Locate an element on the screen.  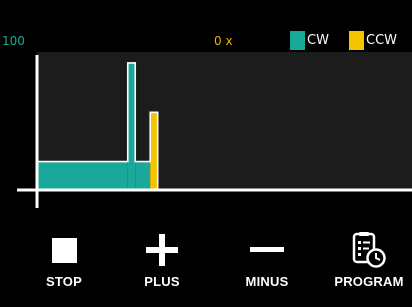
minus-button: MINUS is located at coordinates (267, 266).